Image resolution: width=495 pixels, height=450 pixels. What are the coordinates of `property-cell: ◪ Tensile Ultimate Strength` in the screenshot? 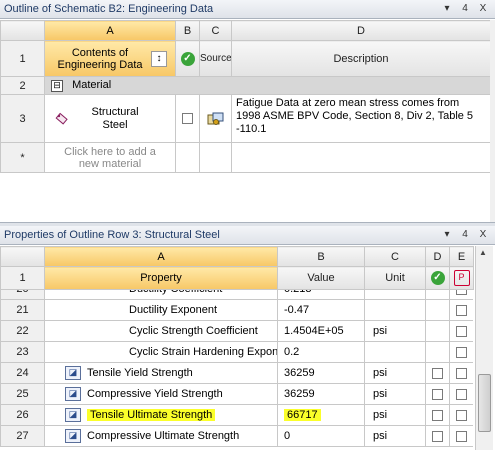 It's located at (161, 415).